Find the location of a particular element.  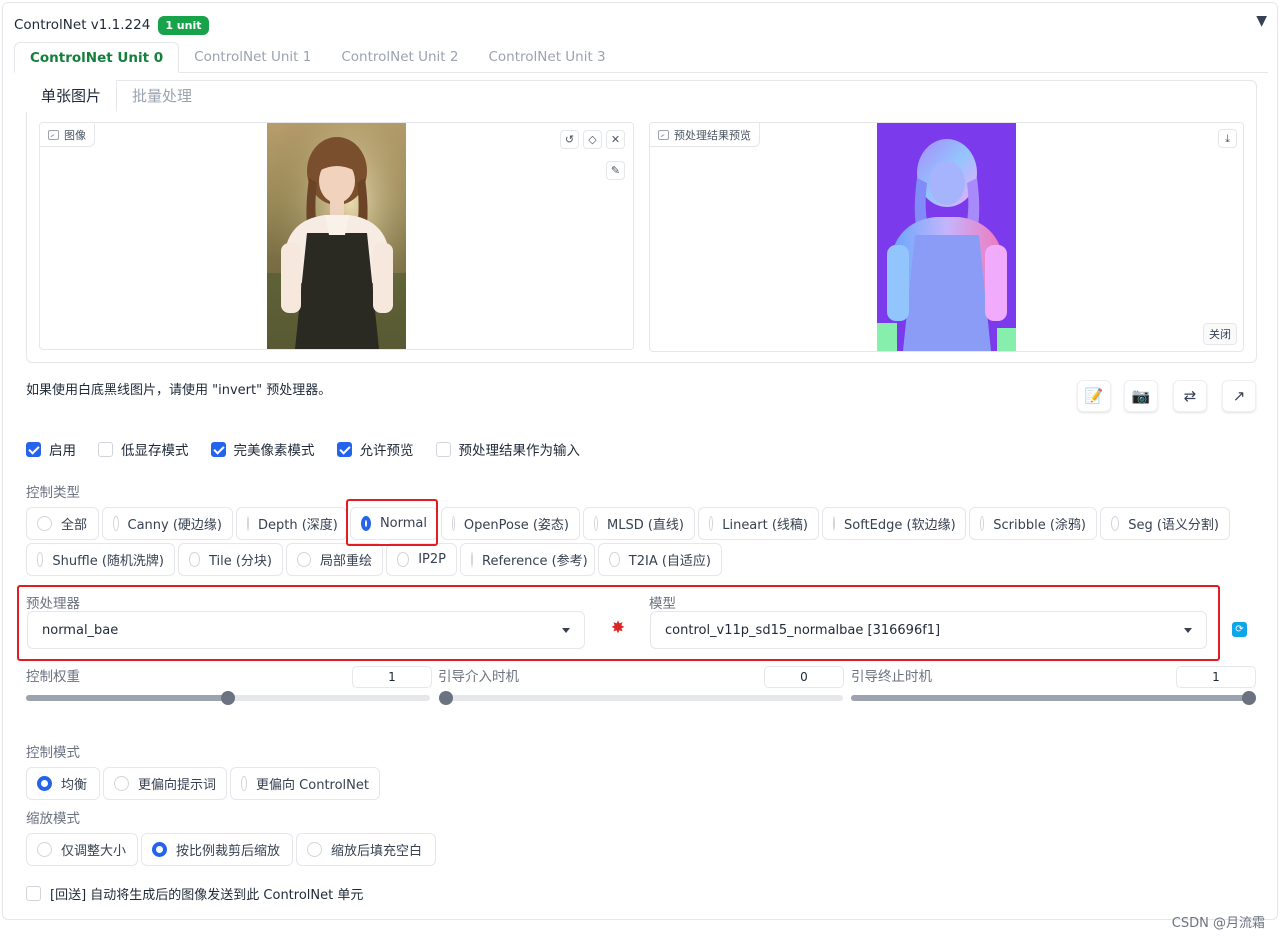

chevron-down-icon is located at coordinates (566, 630).